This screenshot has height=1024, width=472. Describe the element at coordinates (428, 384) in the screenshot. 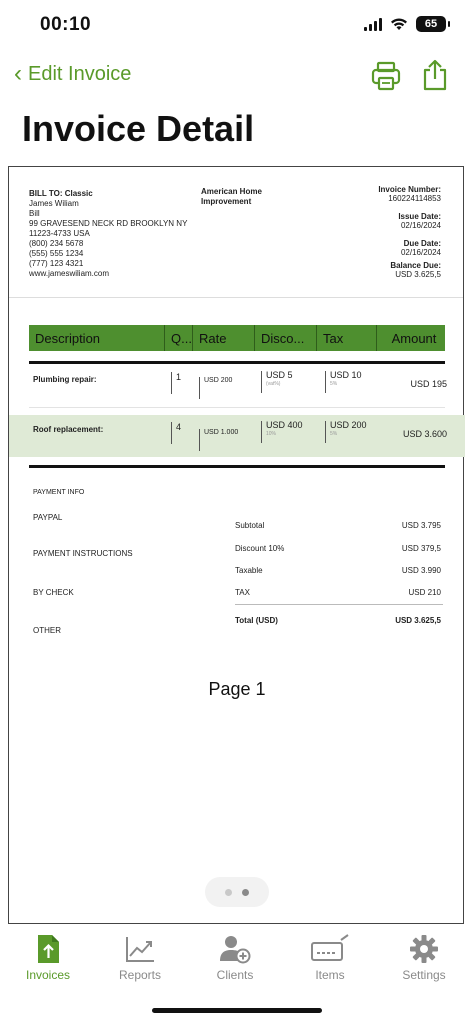

I see `item-amount: USD 195` at that location.